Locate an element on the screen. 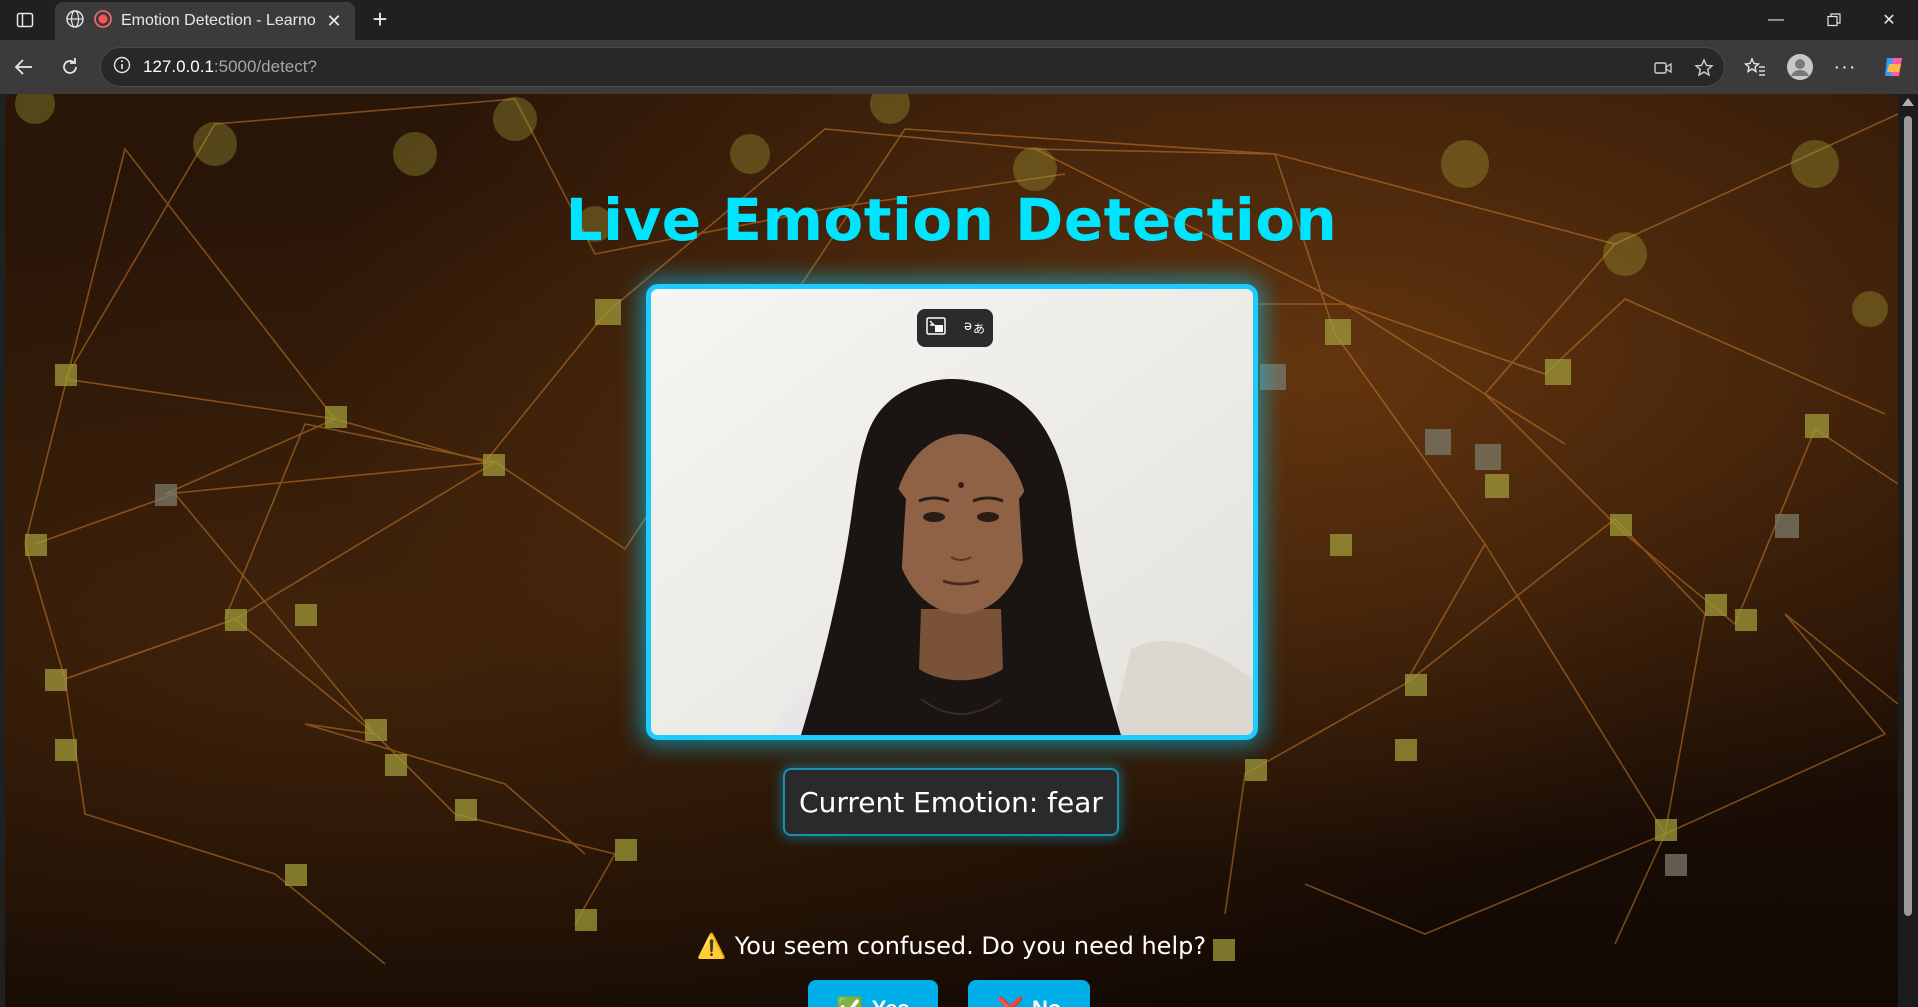  browser-toolbar: 127.0.0.1:5000/detect? ··· is located at coordinates (959, 67).